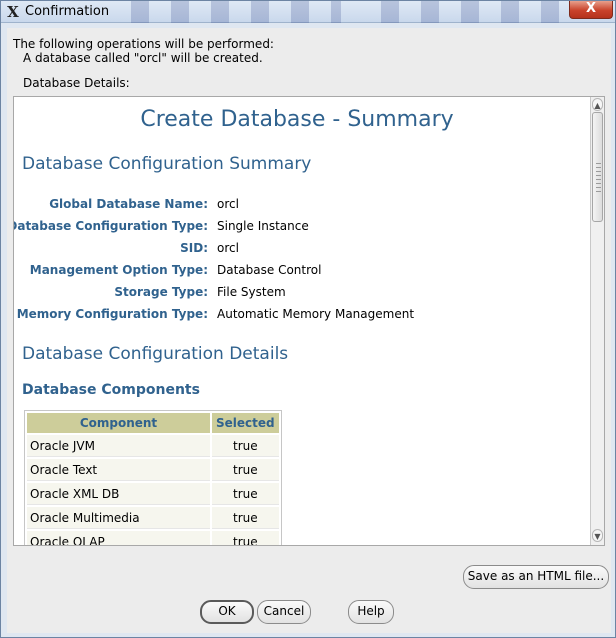 This screenshot has width=616, height=638. What do you see at coordinates (269, 270) in the screenshot?
I see `field-value: Database Control` at bounding box center [269, 270].